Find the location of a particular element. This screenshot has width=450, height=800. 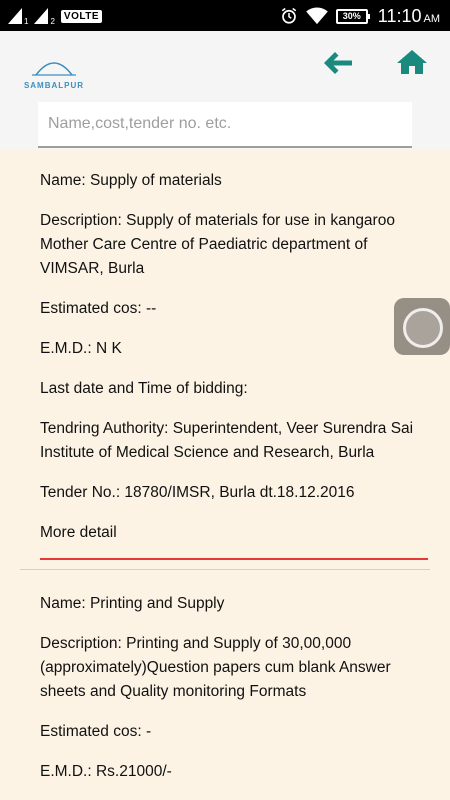

clock: 11:10 AM is located at coordinates (409, 16).